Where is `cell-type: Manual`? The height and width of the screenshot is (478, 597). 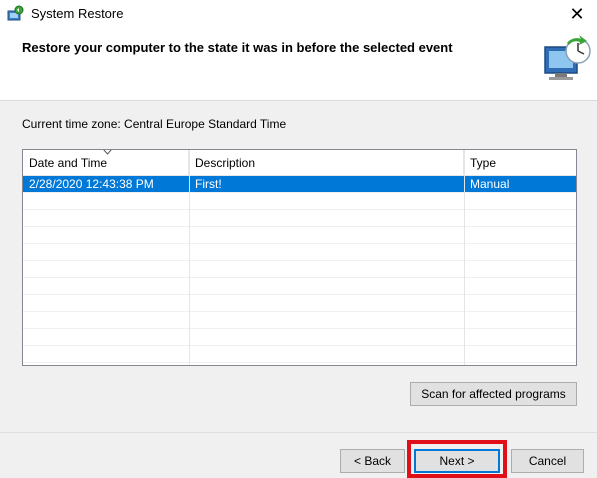
cell-type: Manual is located at coordinates (490, 184).